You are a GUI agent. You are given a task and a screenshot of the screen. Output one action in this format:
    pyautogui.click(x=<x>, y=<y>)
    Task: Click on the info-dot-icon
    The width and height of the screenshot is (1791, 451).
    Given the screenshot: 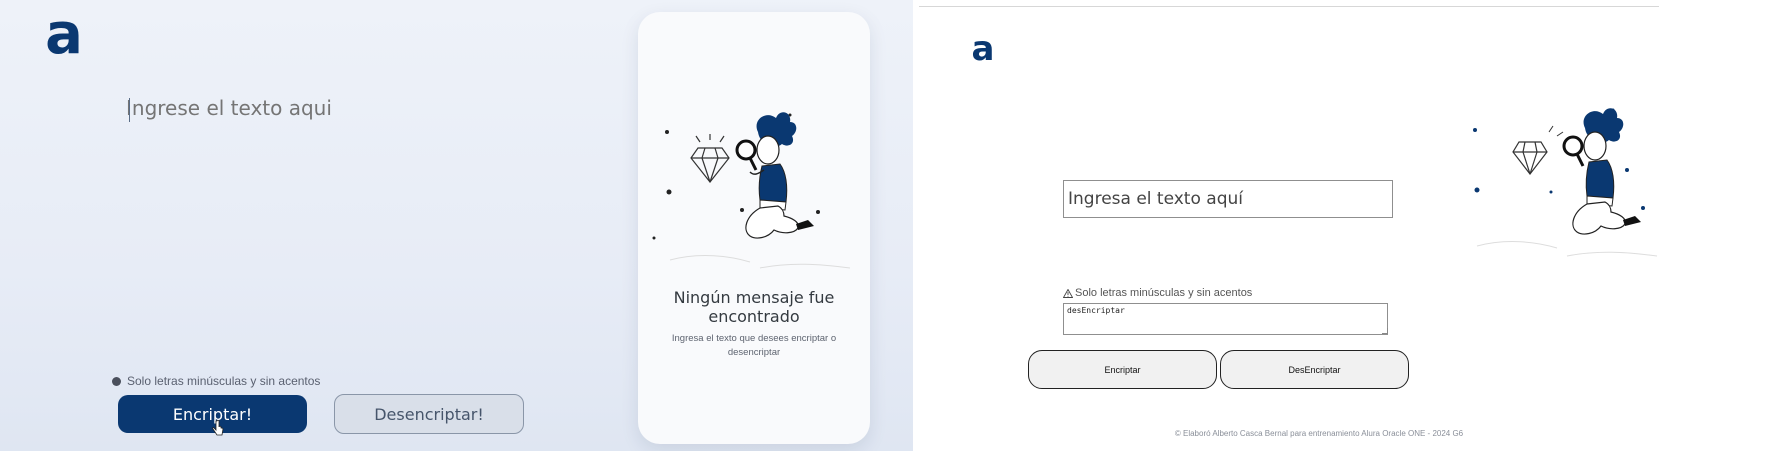 What is the action you would take?
    pyautogui.click(x=116, y=381)
    